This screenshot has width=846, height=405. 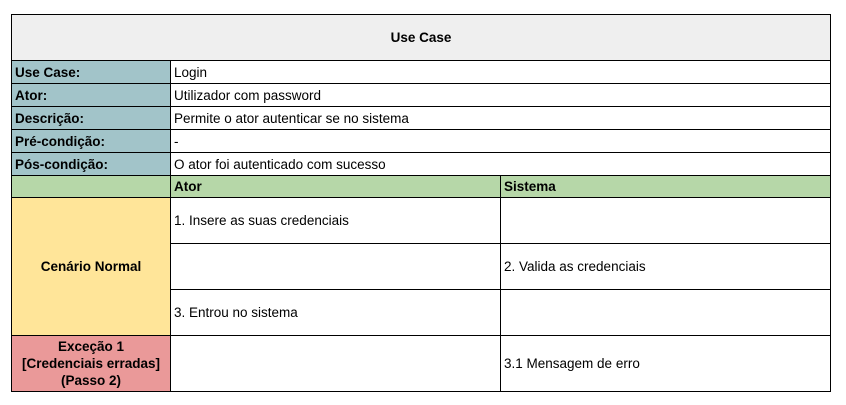 I want to click on column-header-system: Sistema, so click(x=665, y=186).